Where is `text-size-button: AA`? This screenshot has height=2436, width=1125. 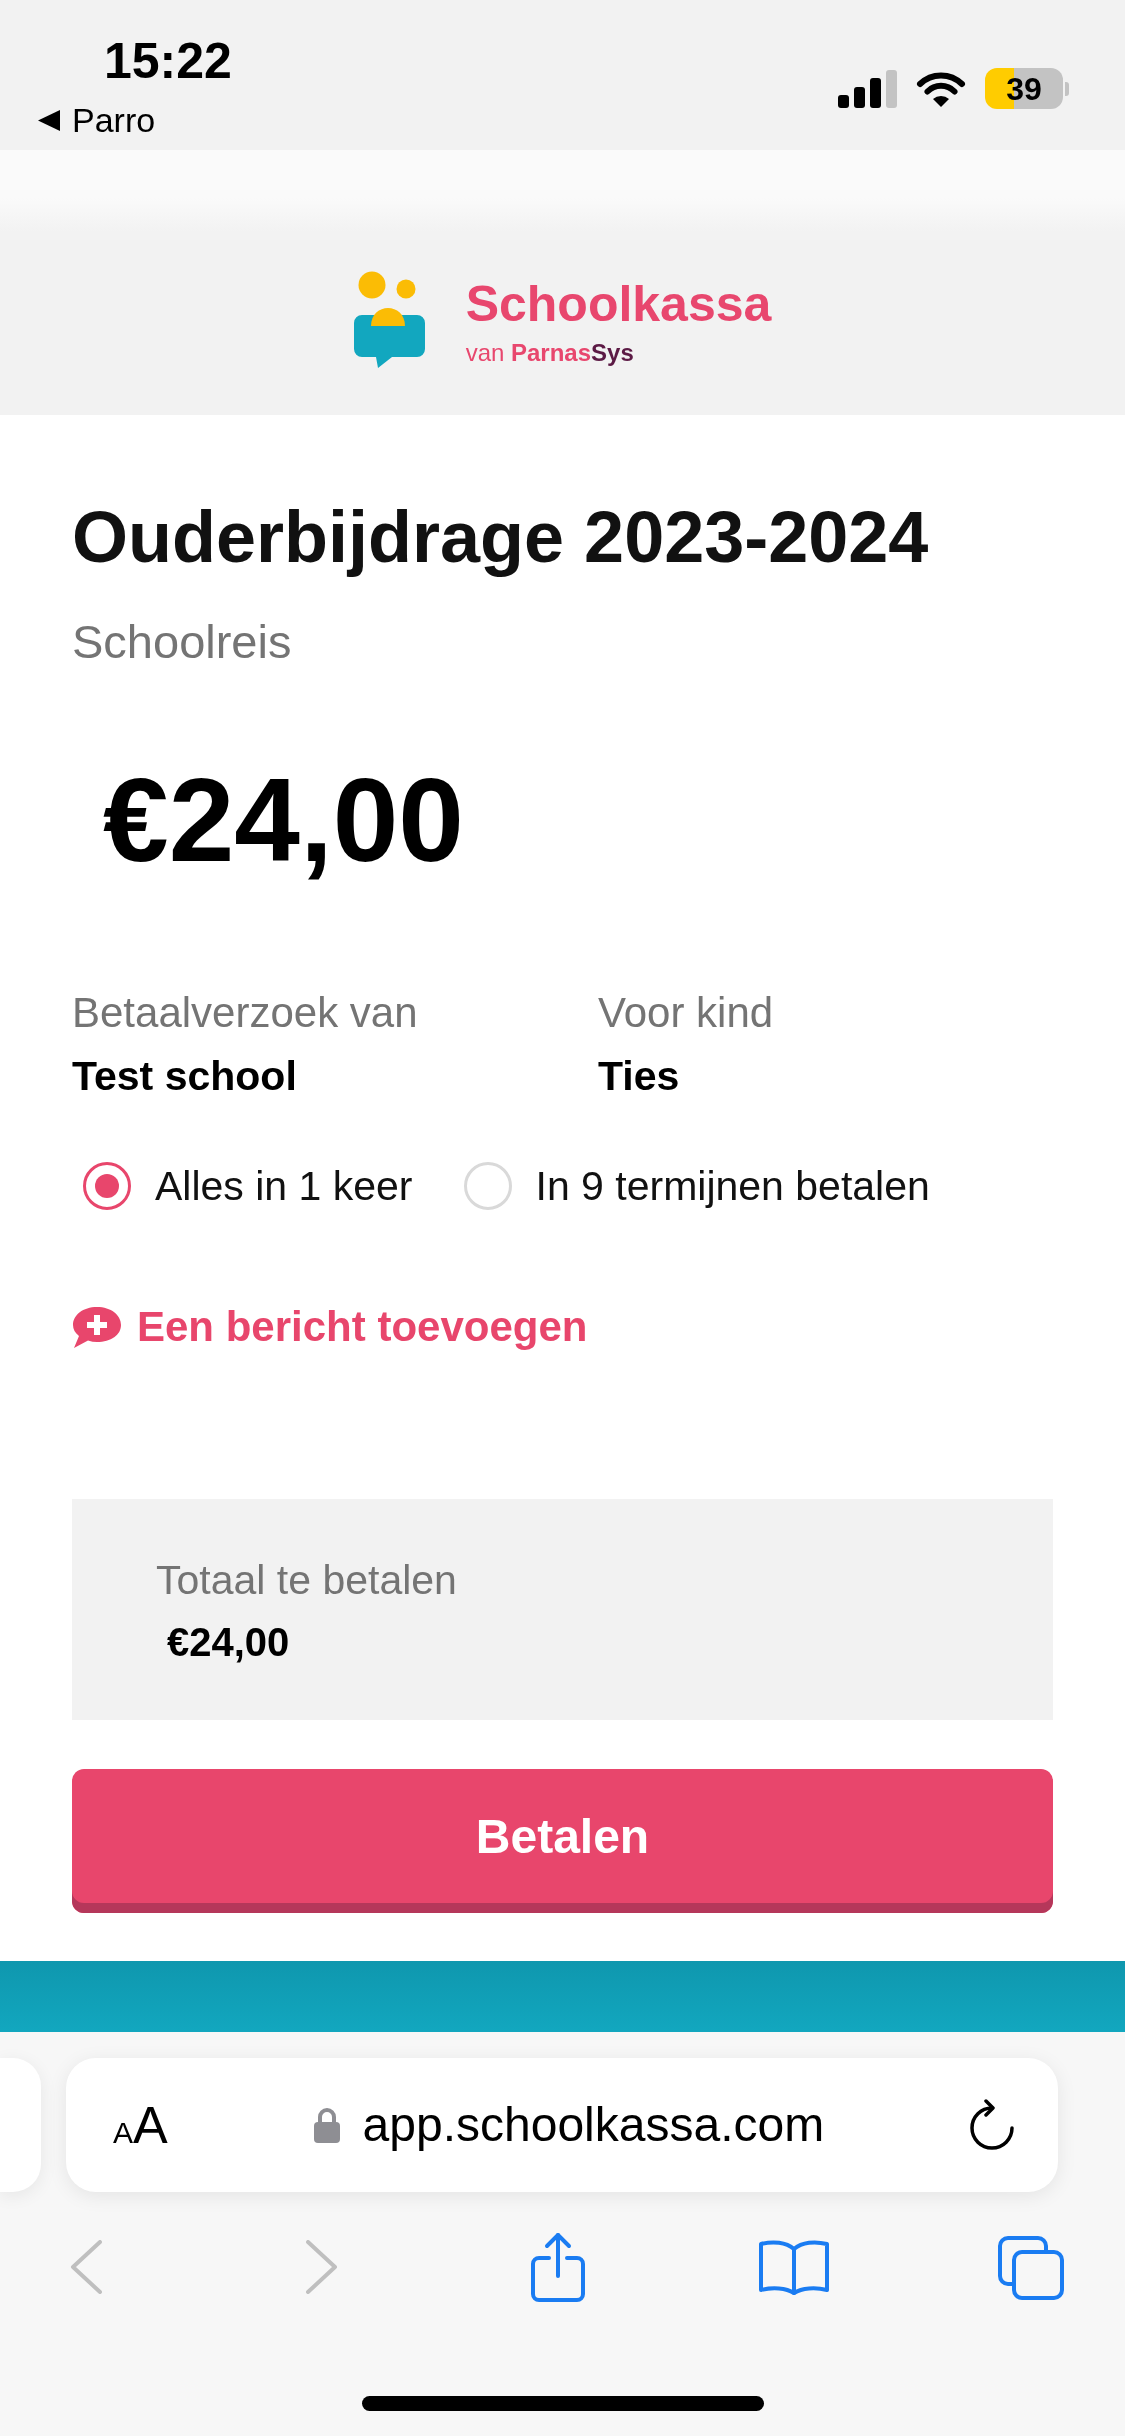 text-size-button: AA is located at coordinates (140, 2125).